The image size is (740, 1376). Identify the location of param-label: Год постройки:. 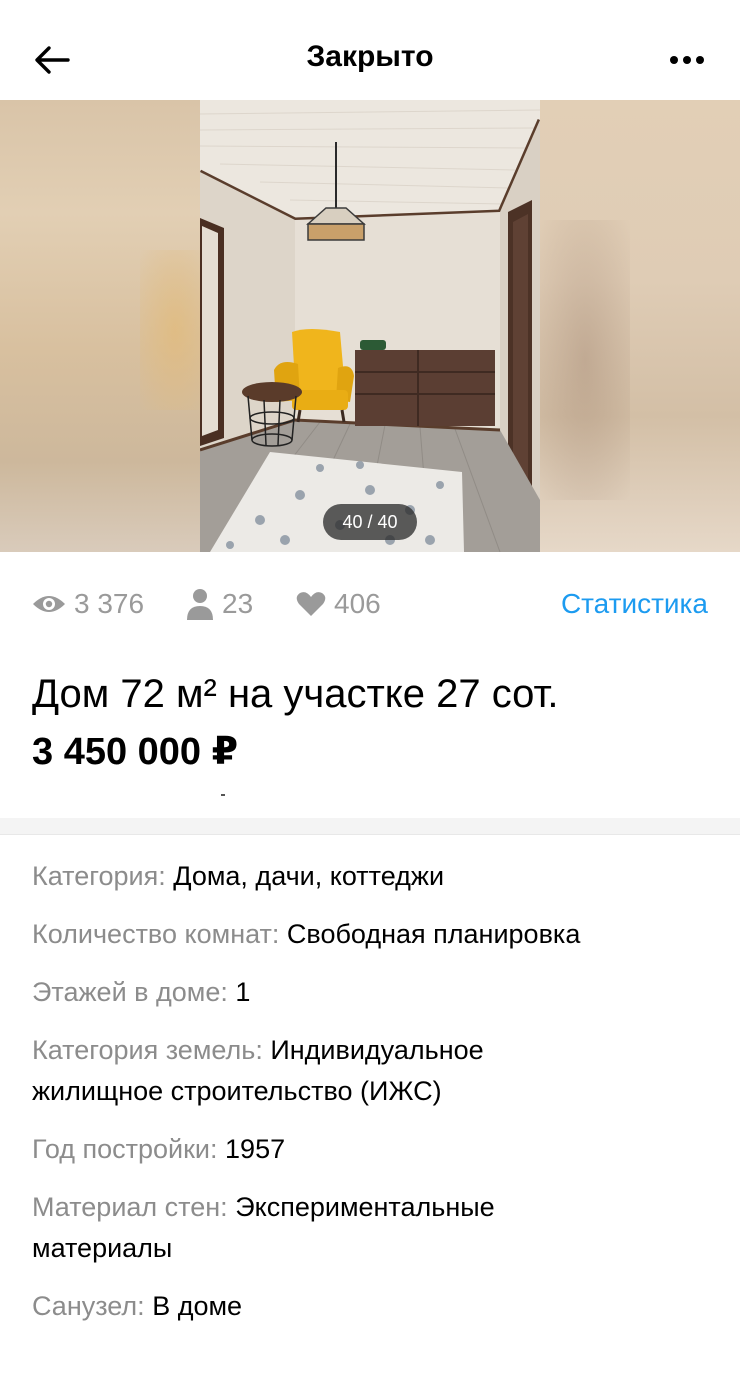
(125, 1149).